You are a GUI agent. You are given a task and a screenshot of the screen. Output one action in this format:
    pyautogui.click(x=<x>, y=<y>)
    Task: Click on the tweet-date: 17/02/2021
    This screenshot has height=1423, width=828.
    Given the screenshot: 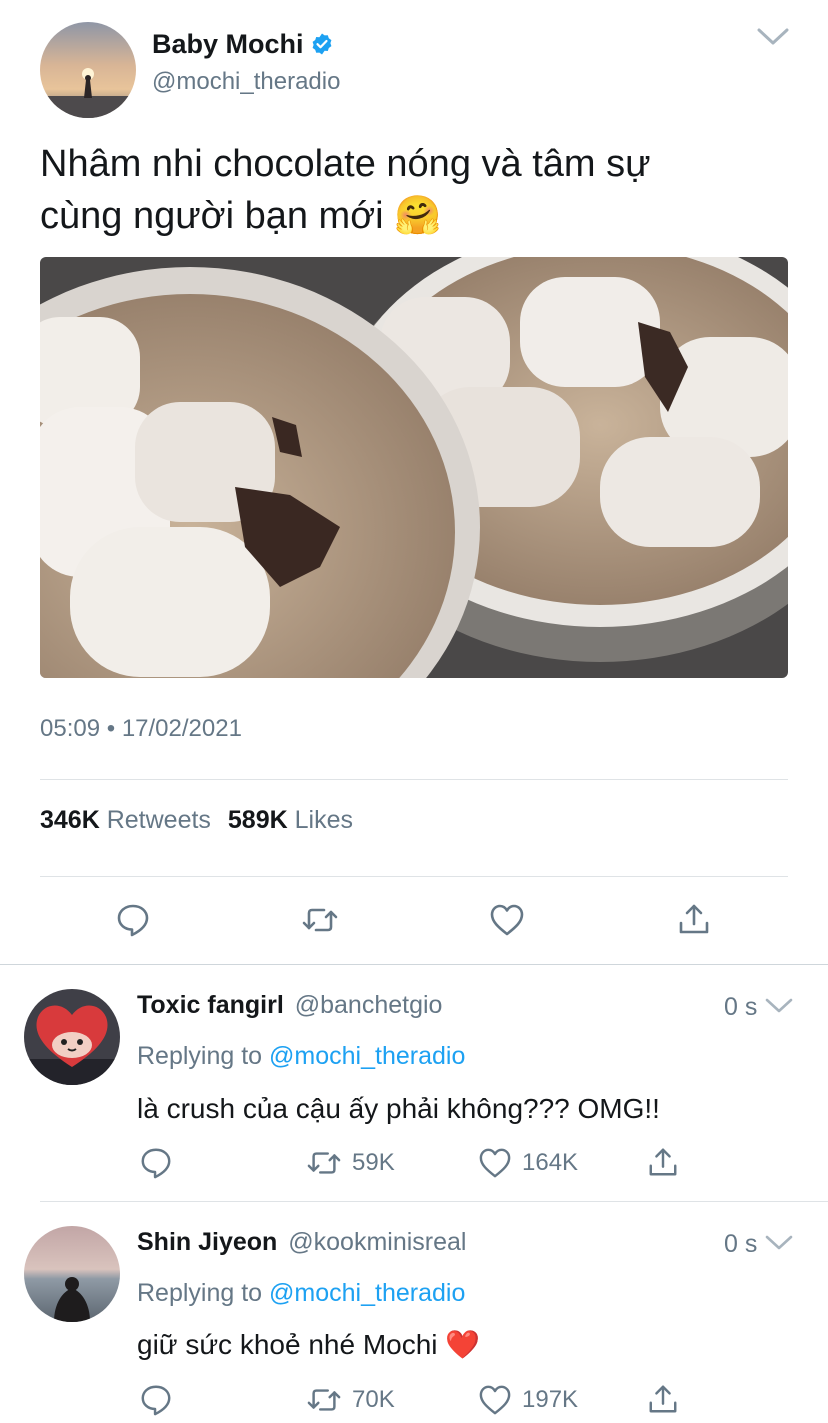 What is the action you would take?
    pyautogui.click(x=181, y=728)
    